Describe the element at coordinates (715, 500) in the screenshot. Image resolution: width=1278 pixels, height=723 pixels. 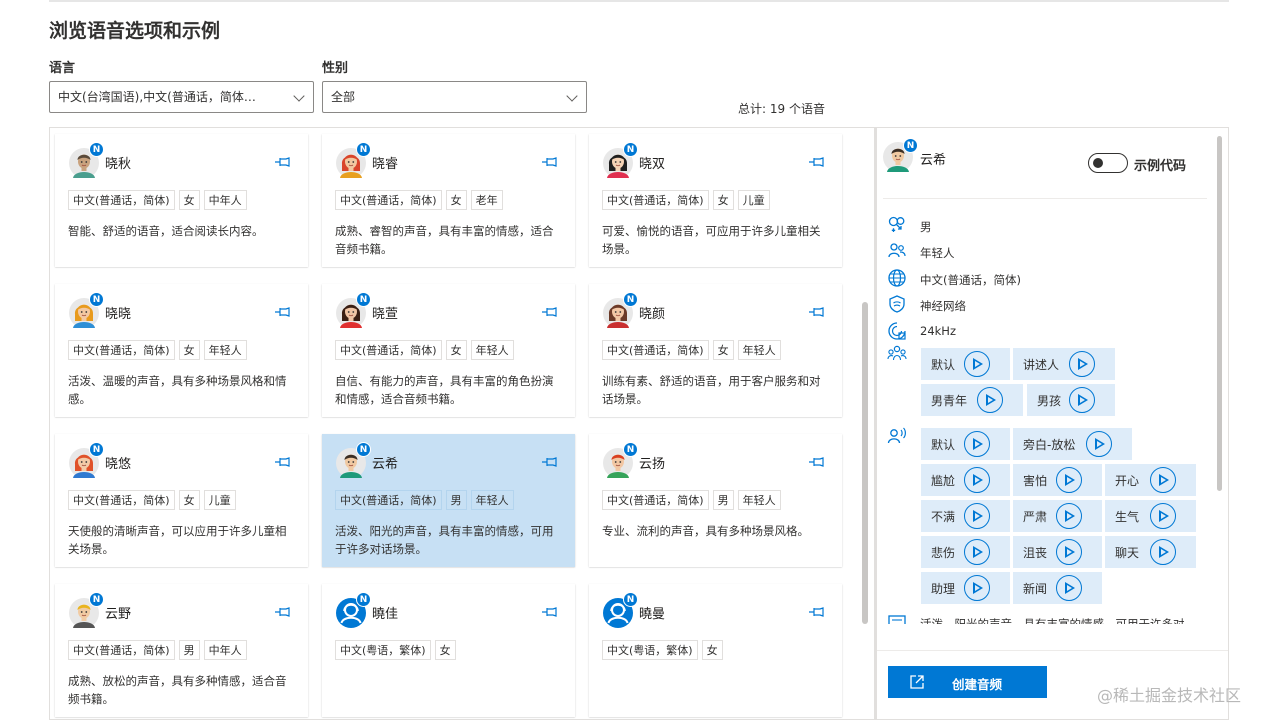
I see `voice-card: N 云扬 中文(普通话，简体) 男年轻人 专业、流利的声音，具有多种场景风格。` at that location.